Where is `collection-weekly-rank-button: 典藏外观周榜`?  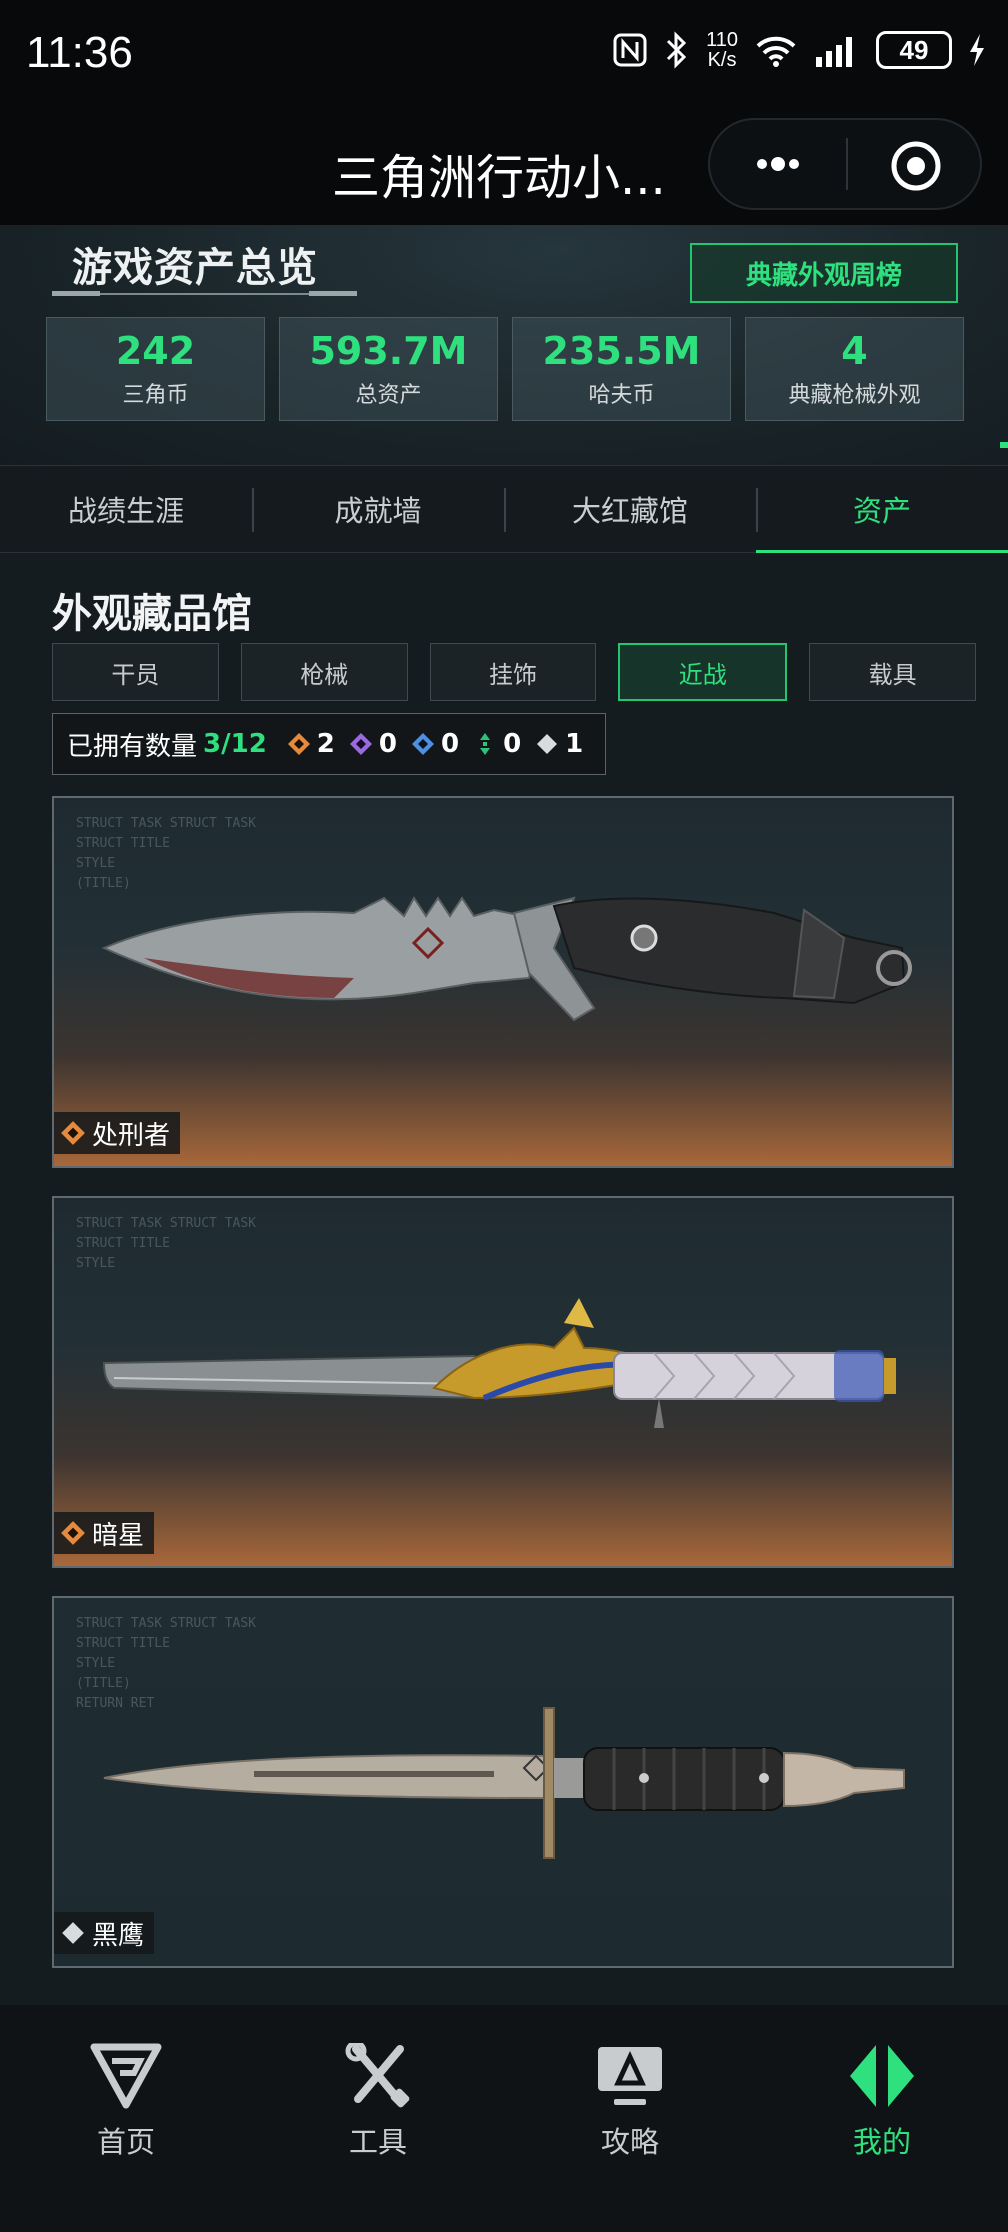
collection-weekly-rank-button: 典藏外观周榜 is located at coordinates (824, 273).